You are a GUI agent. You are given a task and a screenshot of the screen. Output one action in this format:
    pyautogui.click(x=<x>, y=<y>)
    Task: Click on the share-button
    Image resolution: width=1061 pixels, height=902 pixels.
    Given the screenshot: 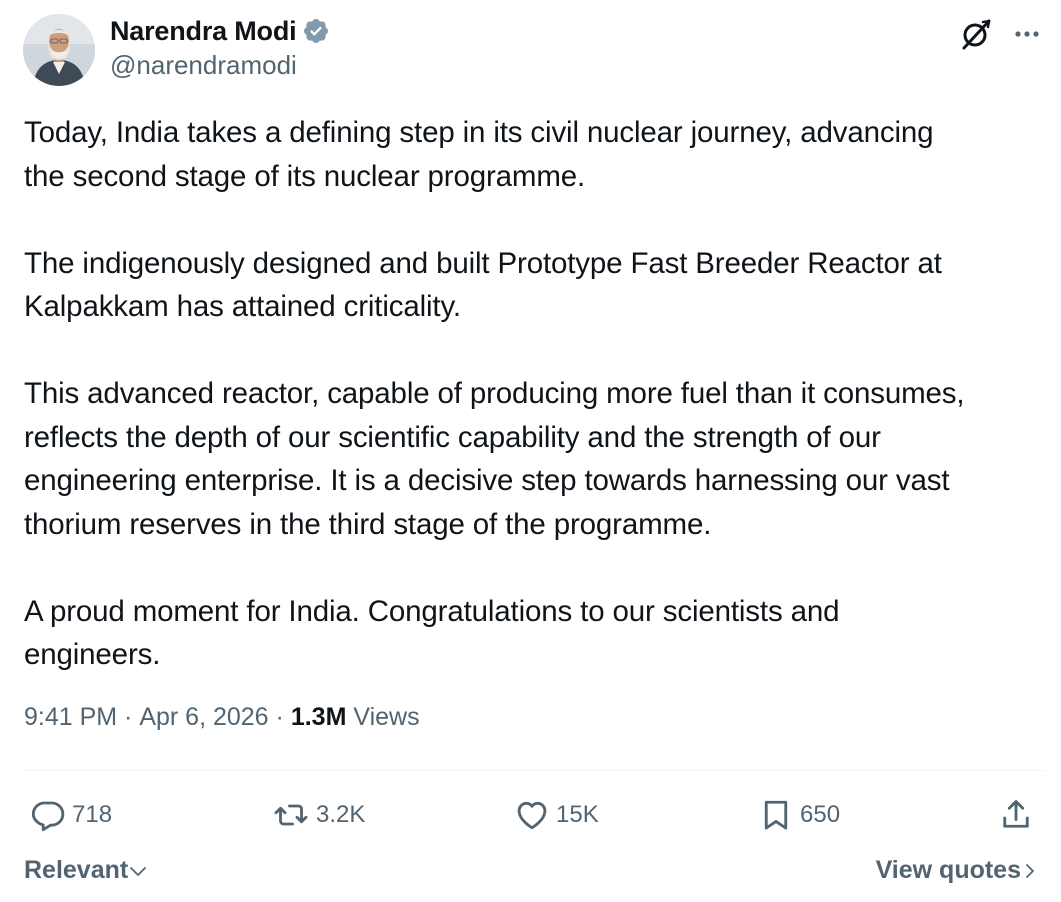 What is the action you would take?
    pyautogui.click(x=1016, y=815)
    